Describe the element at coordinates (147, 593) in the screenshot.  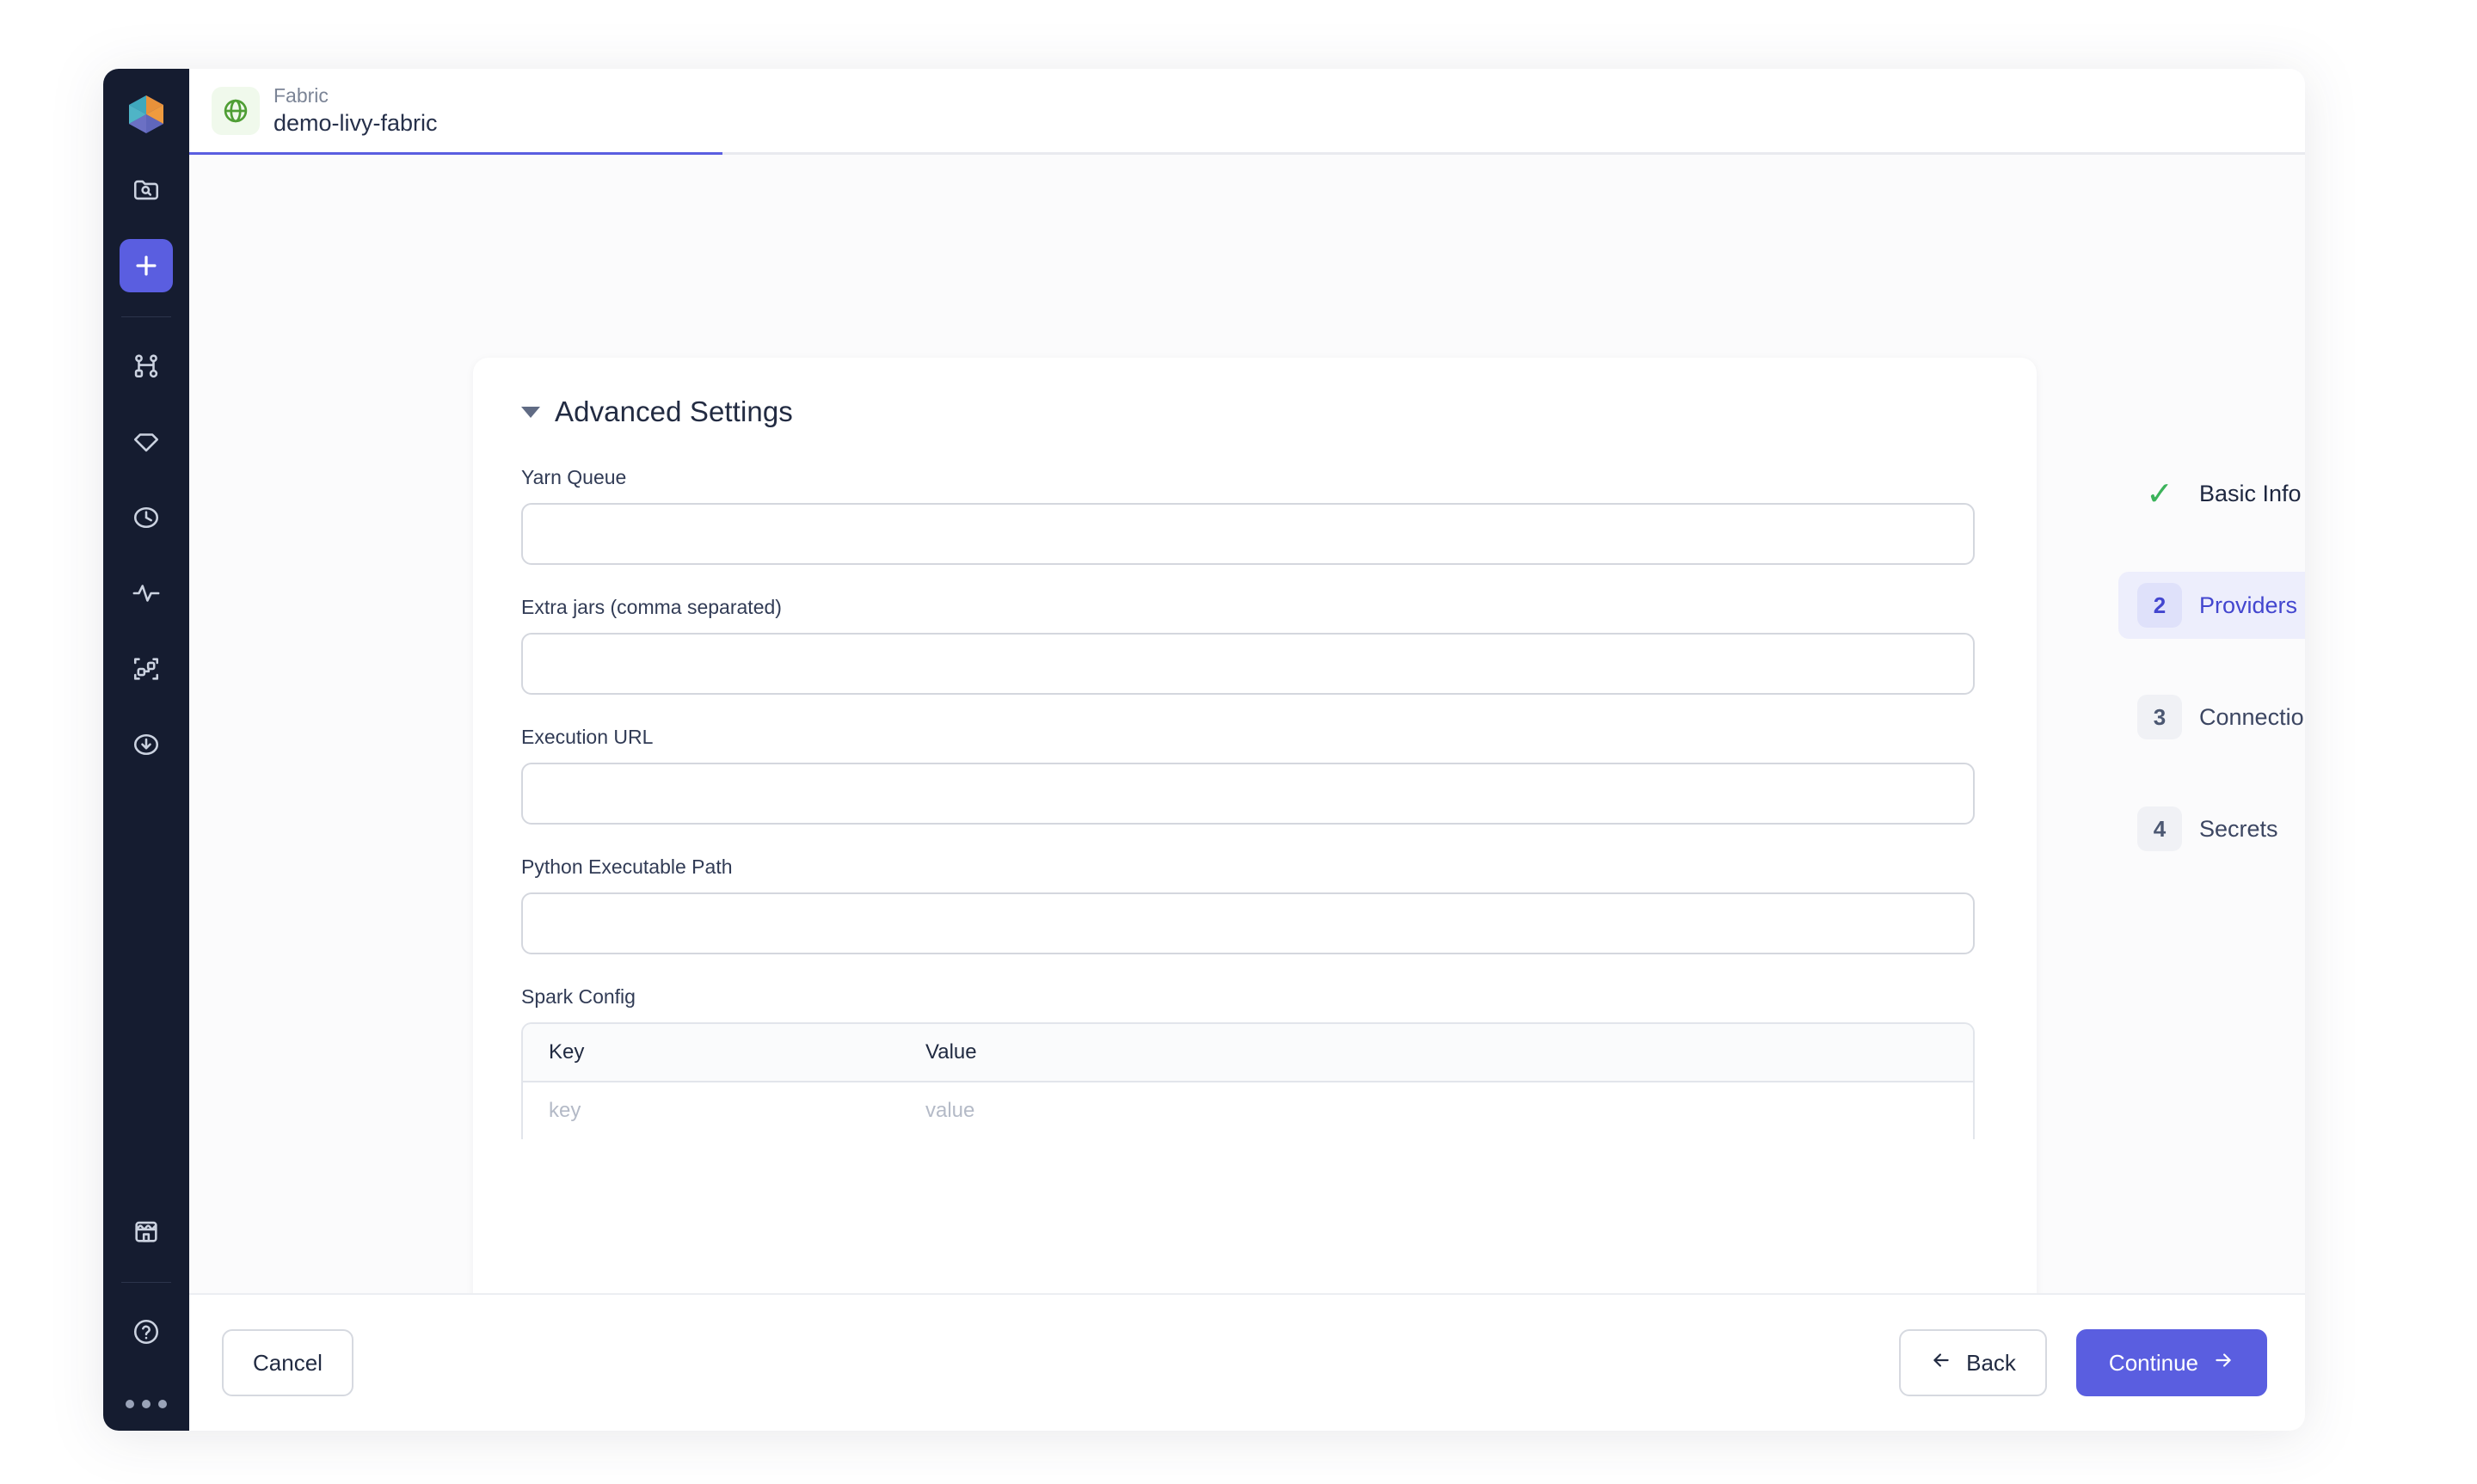
I see `activity-pulse-icon` at that location.